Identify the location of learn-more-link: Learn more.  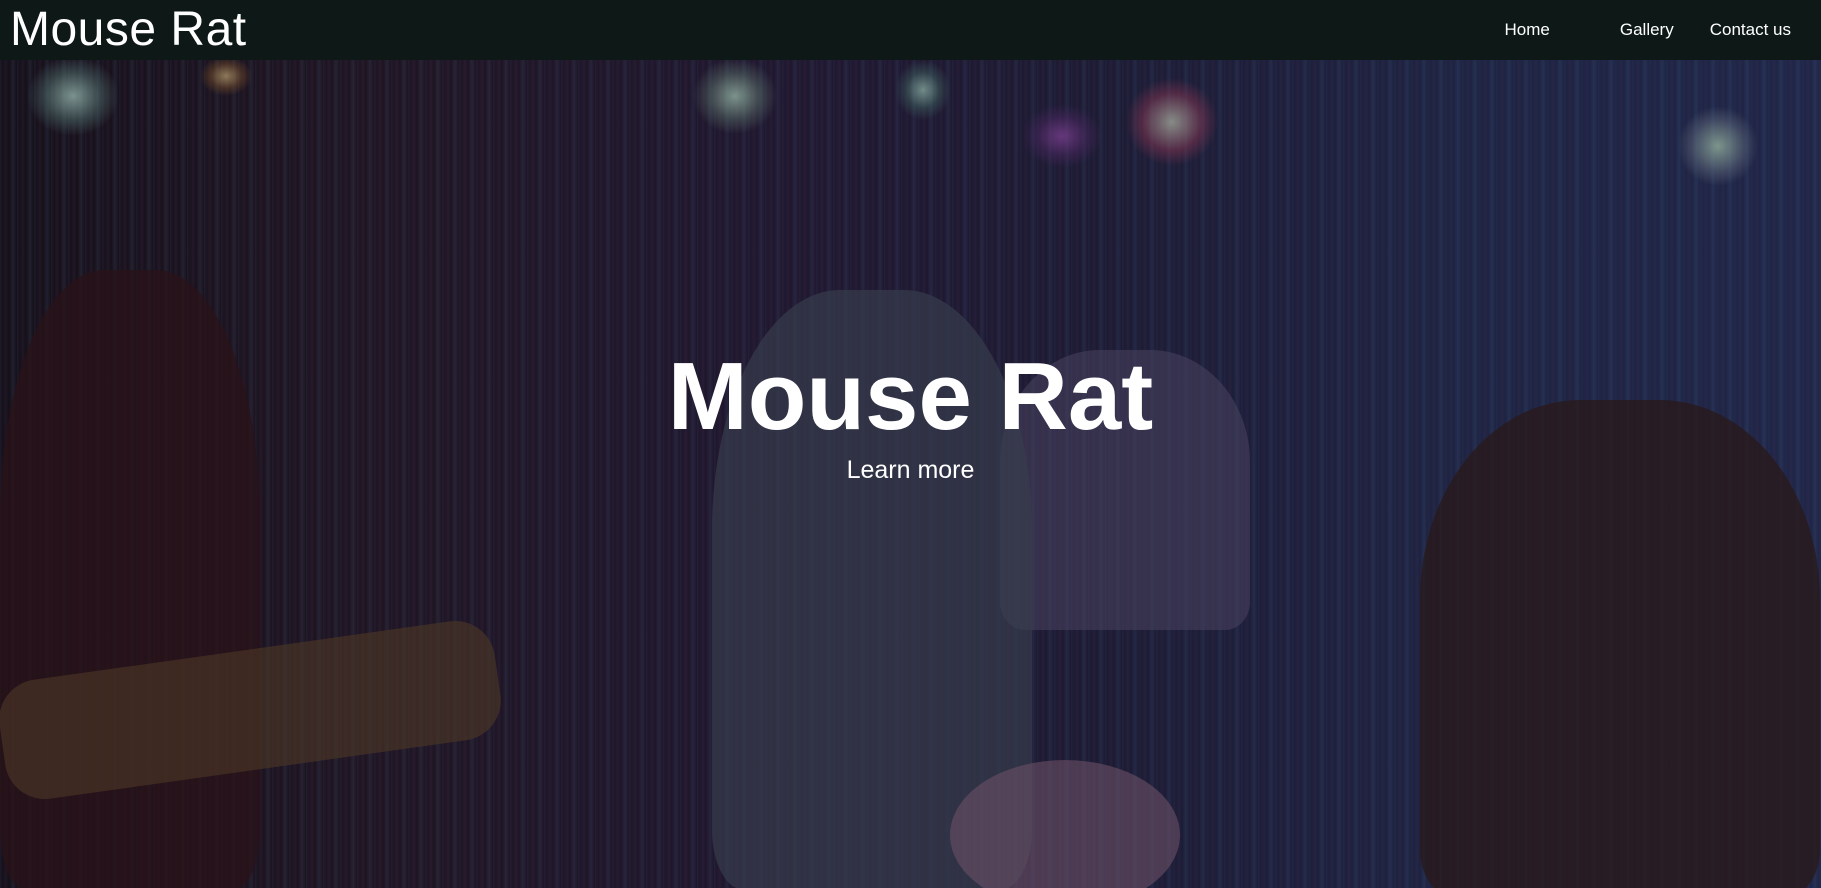
(911, 470).